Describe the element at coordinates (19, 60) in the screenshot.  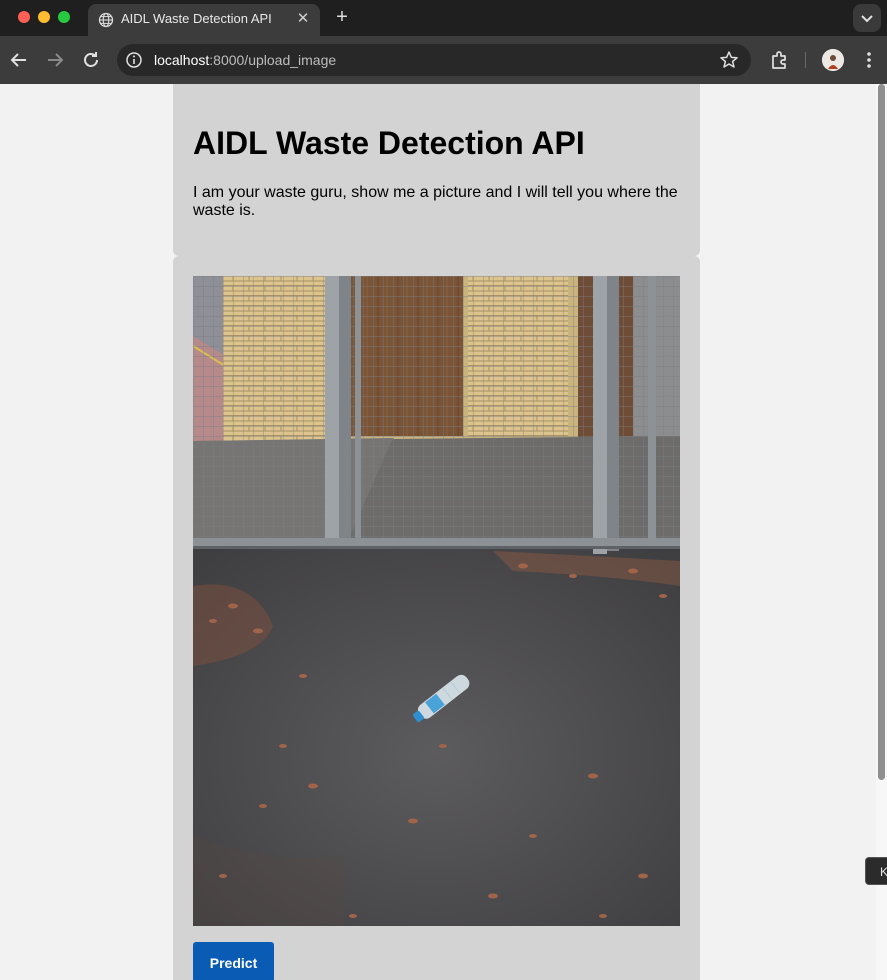
I see `back-arrow-icon` at that location.